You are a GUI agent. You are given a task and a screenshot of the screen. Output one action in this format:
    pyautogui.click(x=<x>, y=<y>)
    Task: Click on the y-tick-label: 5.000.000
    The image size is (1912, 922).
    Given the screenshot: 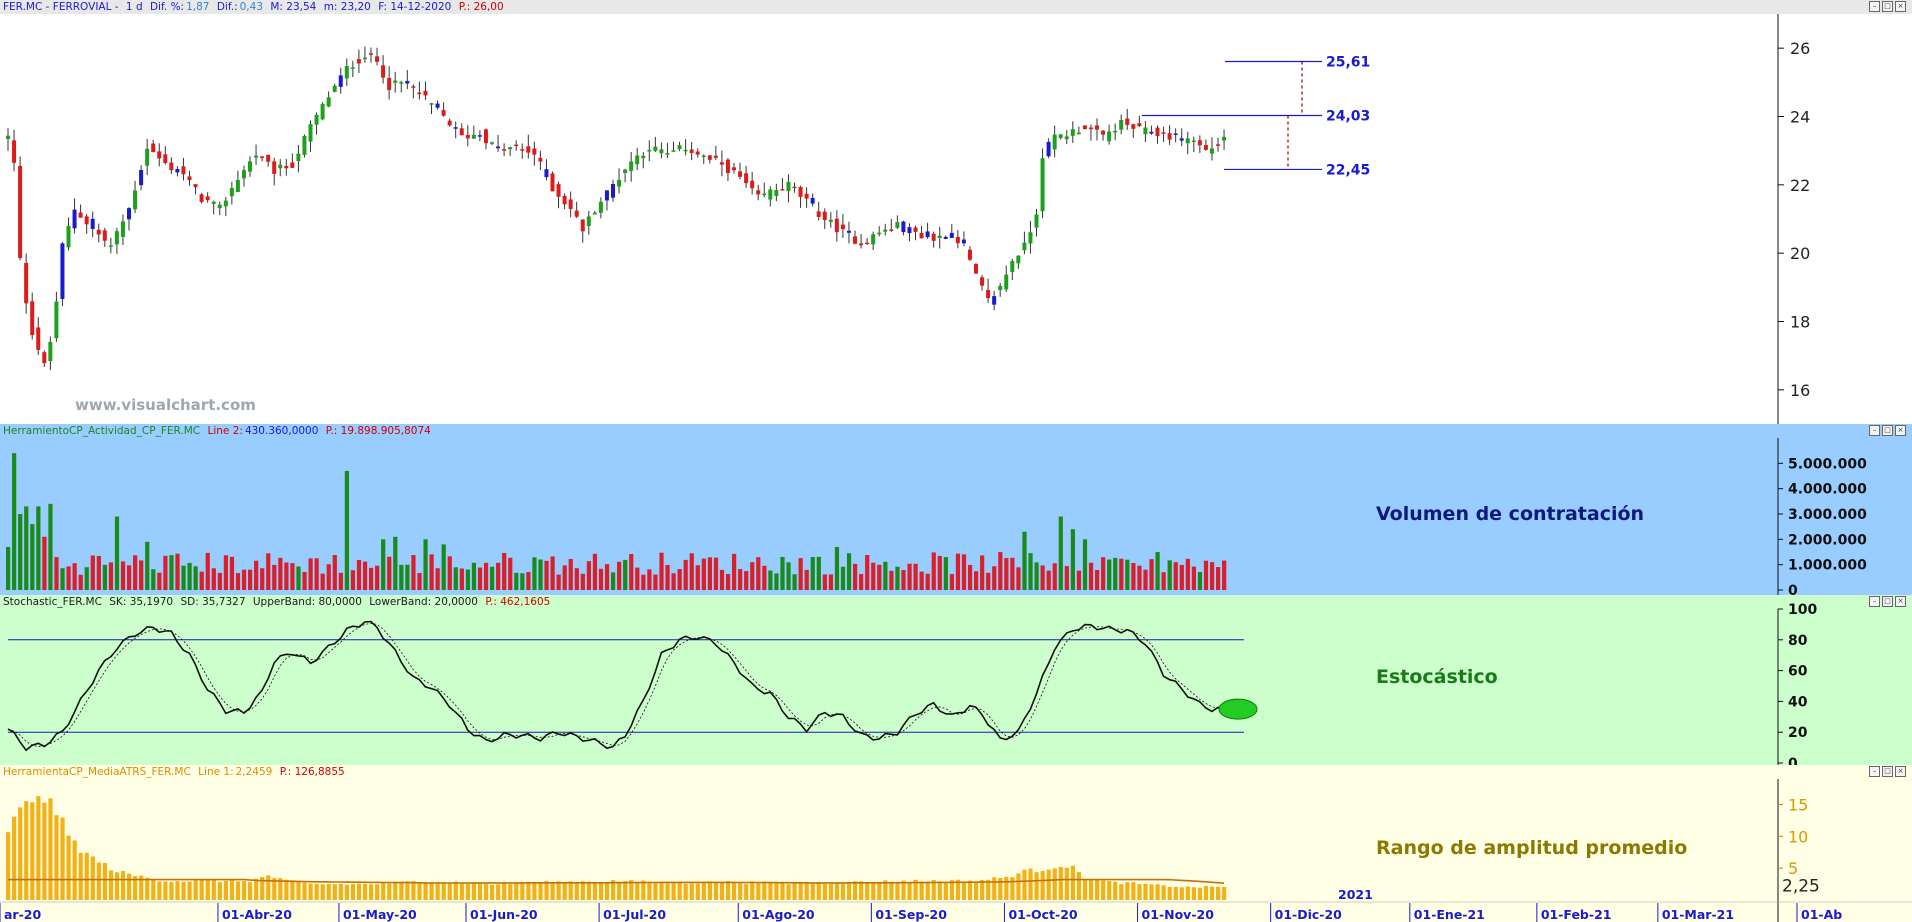 What is the action you would take?
    pyautogui.click(x=1827, y=464)
    